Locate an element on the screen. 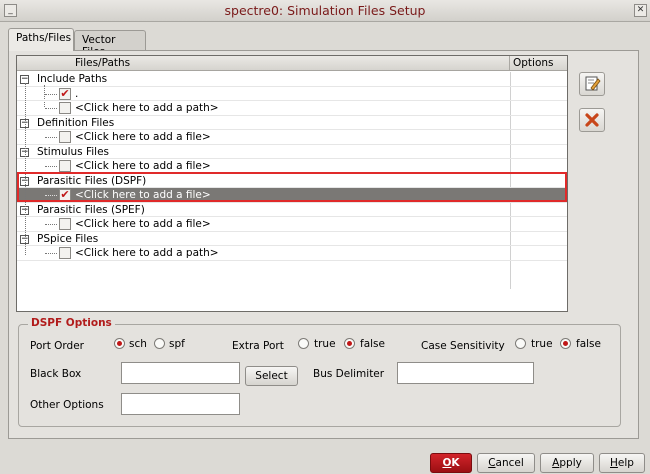  cancel-button: Cancel is located at coordinates (506, 463).